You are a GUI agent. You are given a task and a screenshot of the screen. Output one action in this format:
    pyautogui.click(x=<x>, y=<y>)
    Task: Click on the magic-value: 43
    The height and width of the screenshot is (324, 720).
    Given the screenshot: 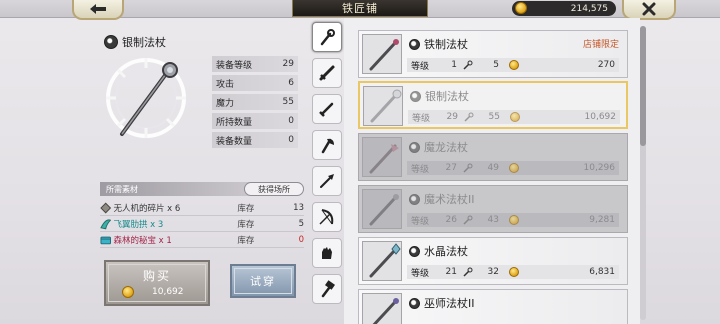 What is the action you would take?
    pyautogui.click(x=493, y=220)
    